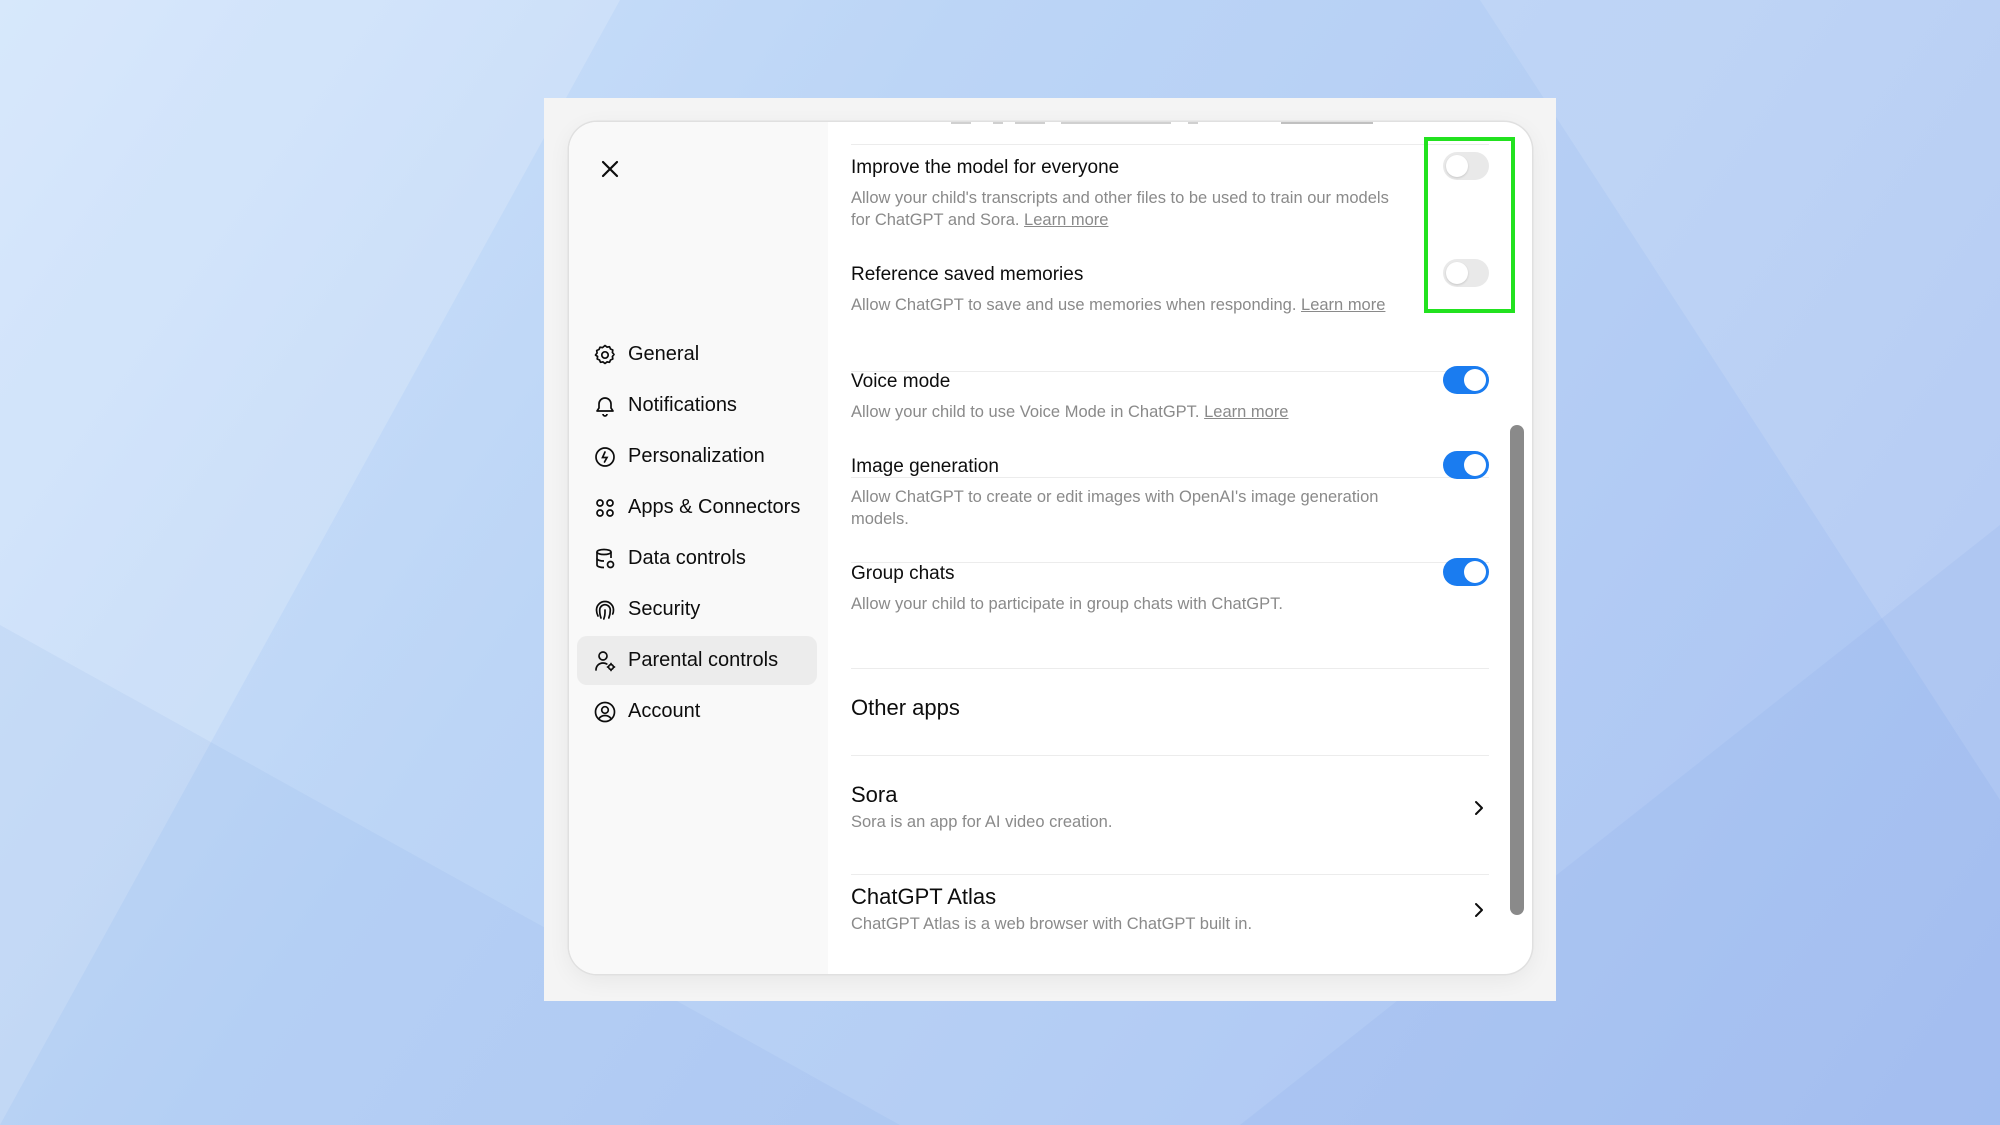  Describe the element at coordinates (664, 354) in the screenshot. I see `sidebar-item-label: General` at that location.